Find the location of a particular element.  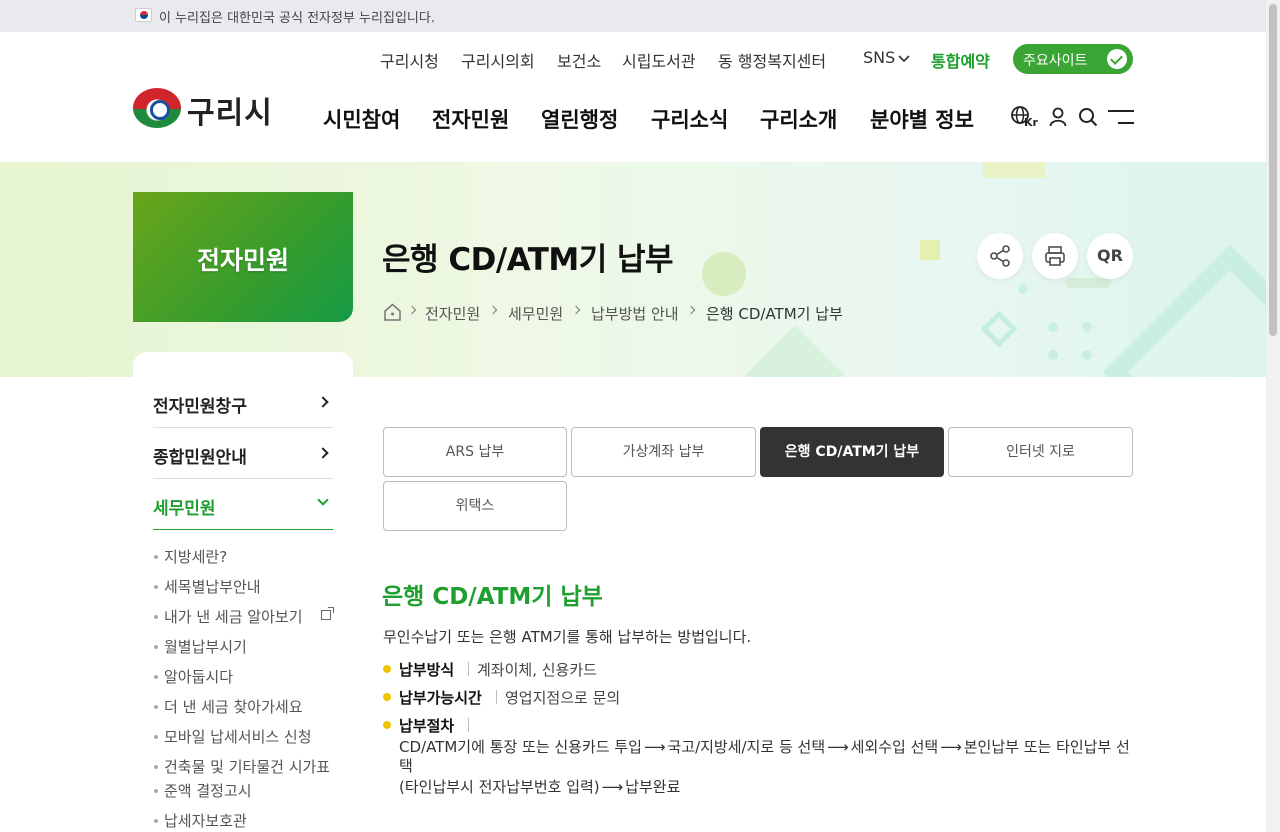

breadcrumb-e-civil: 전자민원 is located at coordinates (452, 313).